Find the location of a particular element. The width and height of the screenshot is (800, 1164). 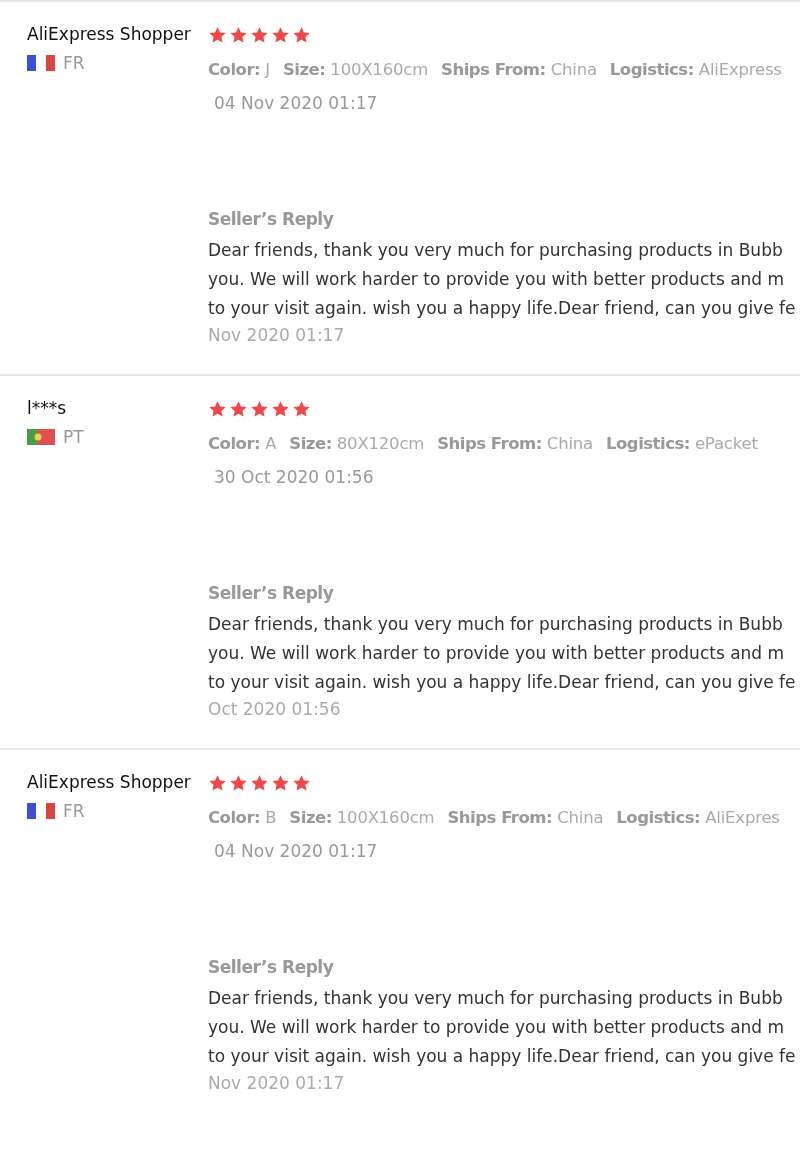

reviewer-name: l***s is located at coordinates (47, 408).